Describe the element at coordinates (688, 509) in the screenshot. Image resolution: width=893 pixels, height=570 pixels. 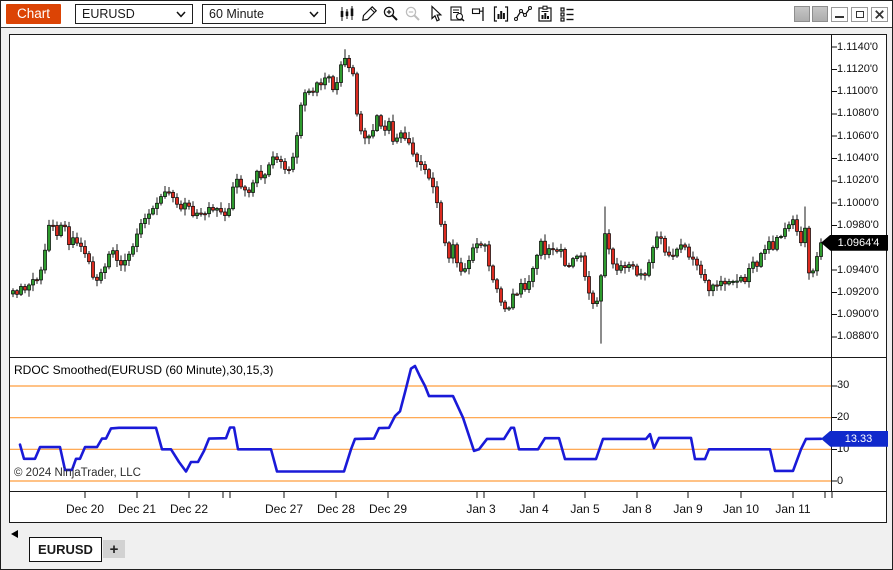
I see `date-tick-label: Jan 9` at that location.